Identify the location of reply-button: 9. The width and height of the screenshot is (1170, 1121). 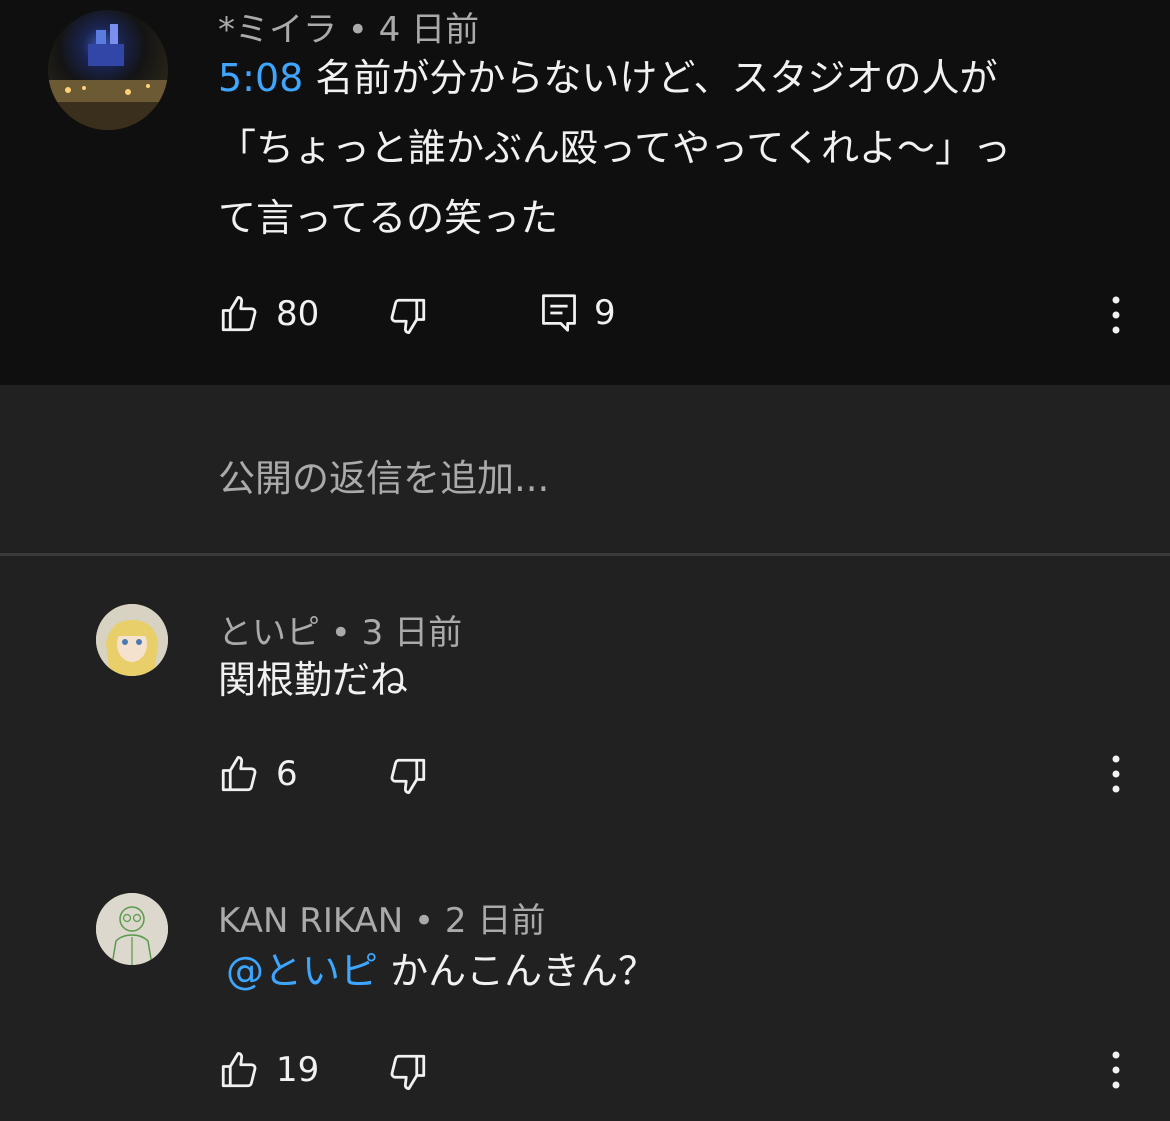
(578, 313).